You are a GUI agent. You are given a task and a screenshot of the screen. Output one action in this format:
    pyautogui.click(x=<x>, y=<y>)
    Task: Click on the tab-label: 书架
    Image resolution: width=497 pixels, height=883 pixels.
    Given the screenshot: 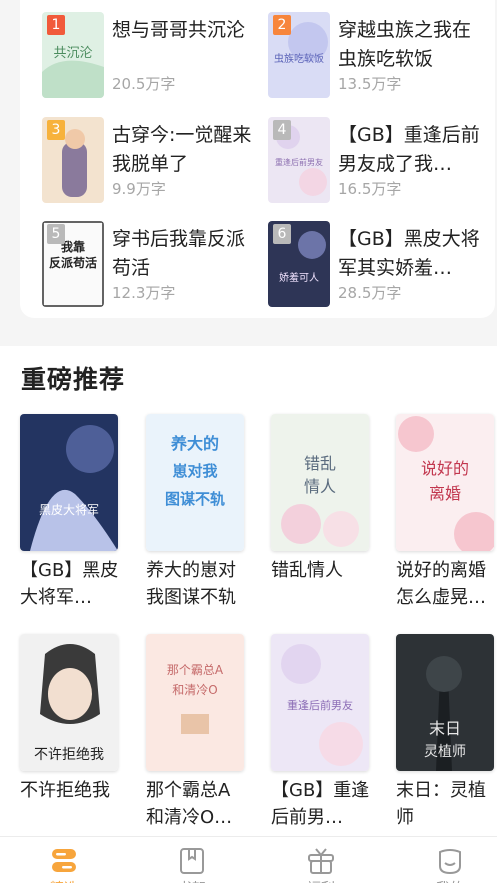 What is the action you would take?
    pyautogui.click(x=192, y=880)
    